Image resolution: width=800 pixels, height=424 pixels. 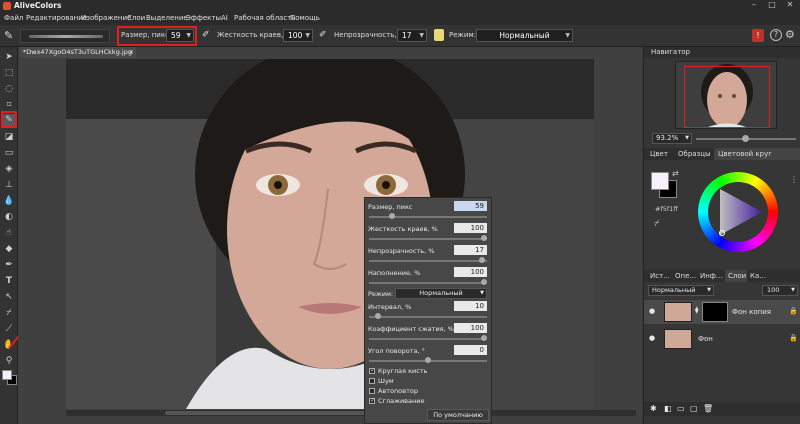 What do you see at coordinates (9, 201) in the screenshot?
I see `blur-tool-icon: 💧` at bounding box center [9, 201].